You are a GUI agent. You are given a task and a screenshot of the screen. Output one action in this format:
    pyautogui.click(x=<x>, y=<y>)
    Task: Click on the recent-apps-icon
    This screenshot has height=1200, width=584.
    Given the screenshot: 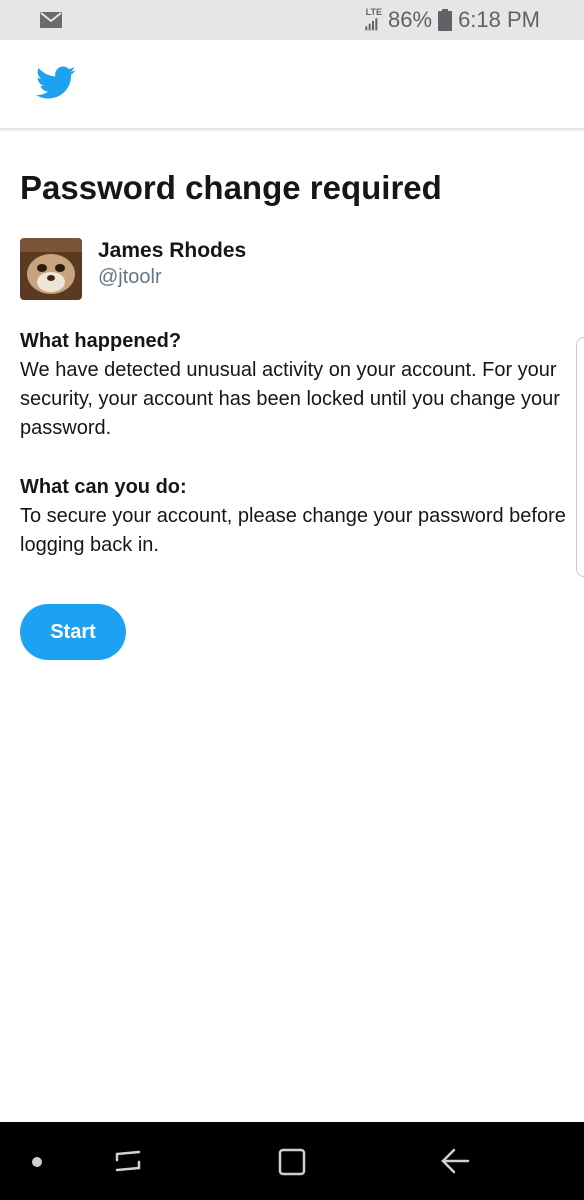 What is the action you would take?
    pyautogui.click(x=128, y=1161)
    